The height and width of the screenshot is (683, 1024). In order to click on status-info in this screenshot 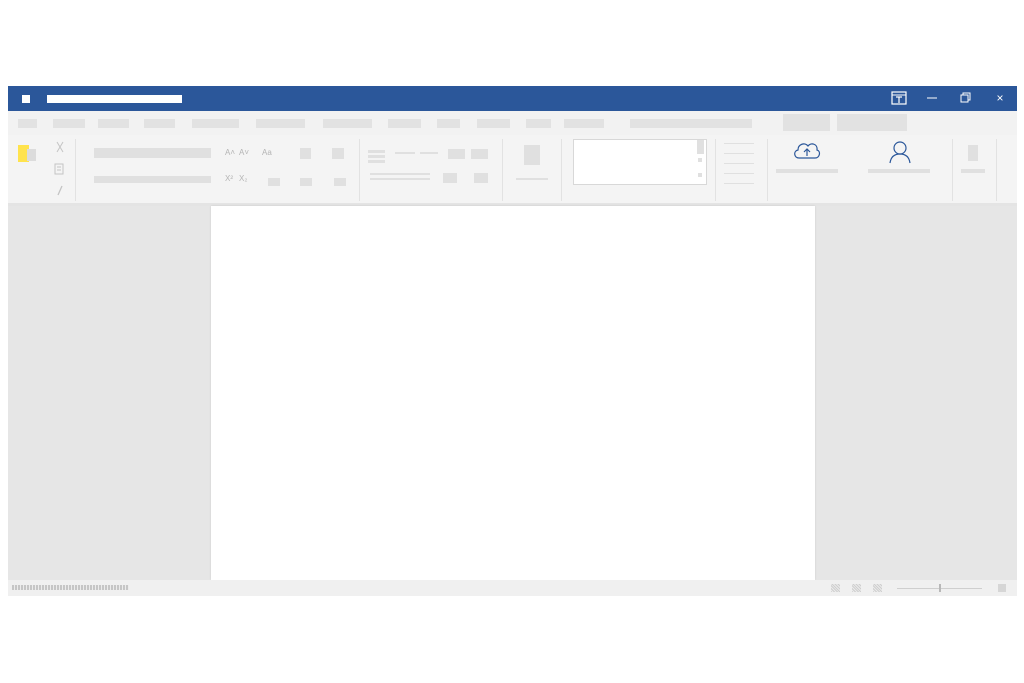, I will do `click(70, 587)`.